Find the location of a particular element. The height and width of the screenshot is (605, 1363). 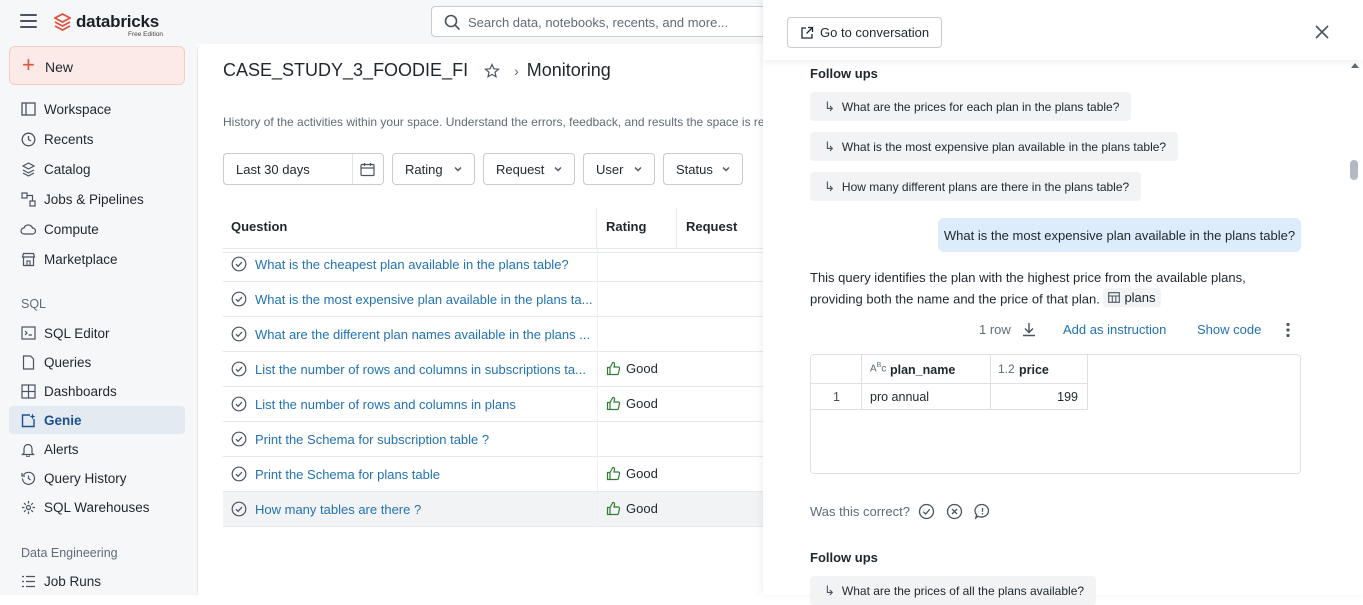

sidebar-item-jobs-pipelines: Jobs & Pipelines is located at coordinates (97, 199).